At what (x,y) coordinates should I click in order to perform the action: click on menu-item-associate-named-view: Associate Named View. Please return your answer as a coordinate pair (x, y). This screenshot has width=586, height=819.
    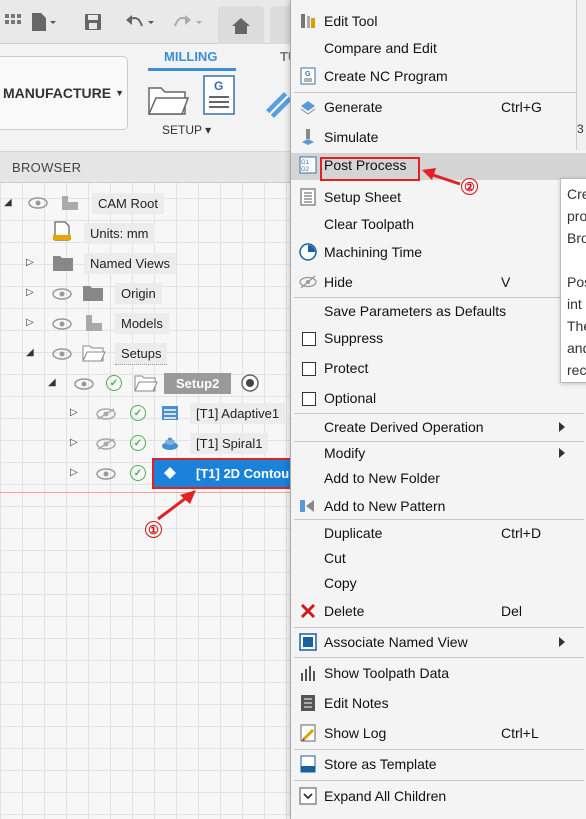
    Looking at the image, I should click on (438, 642).